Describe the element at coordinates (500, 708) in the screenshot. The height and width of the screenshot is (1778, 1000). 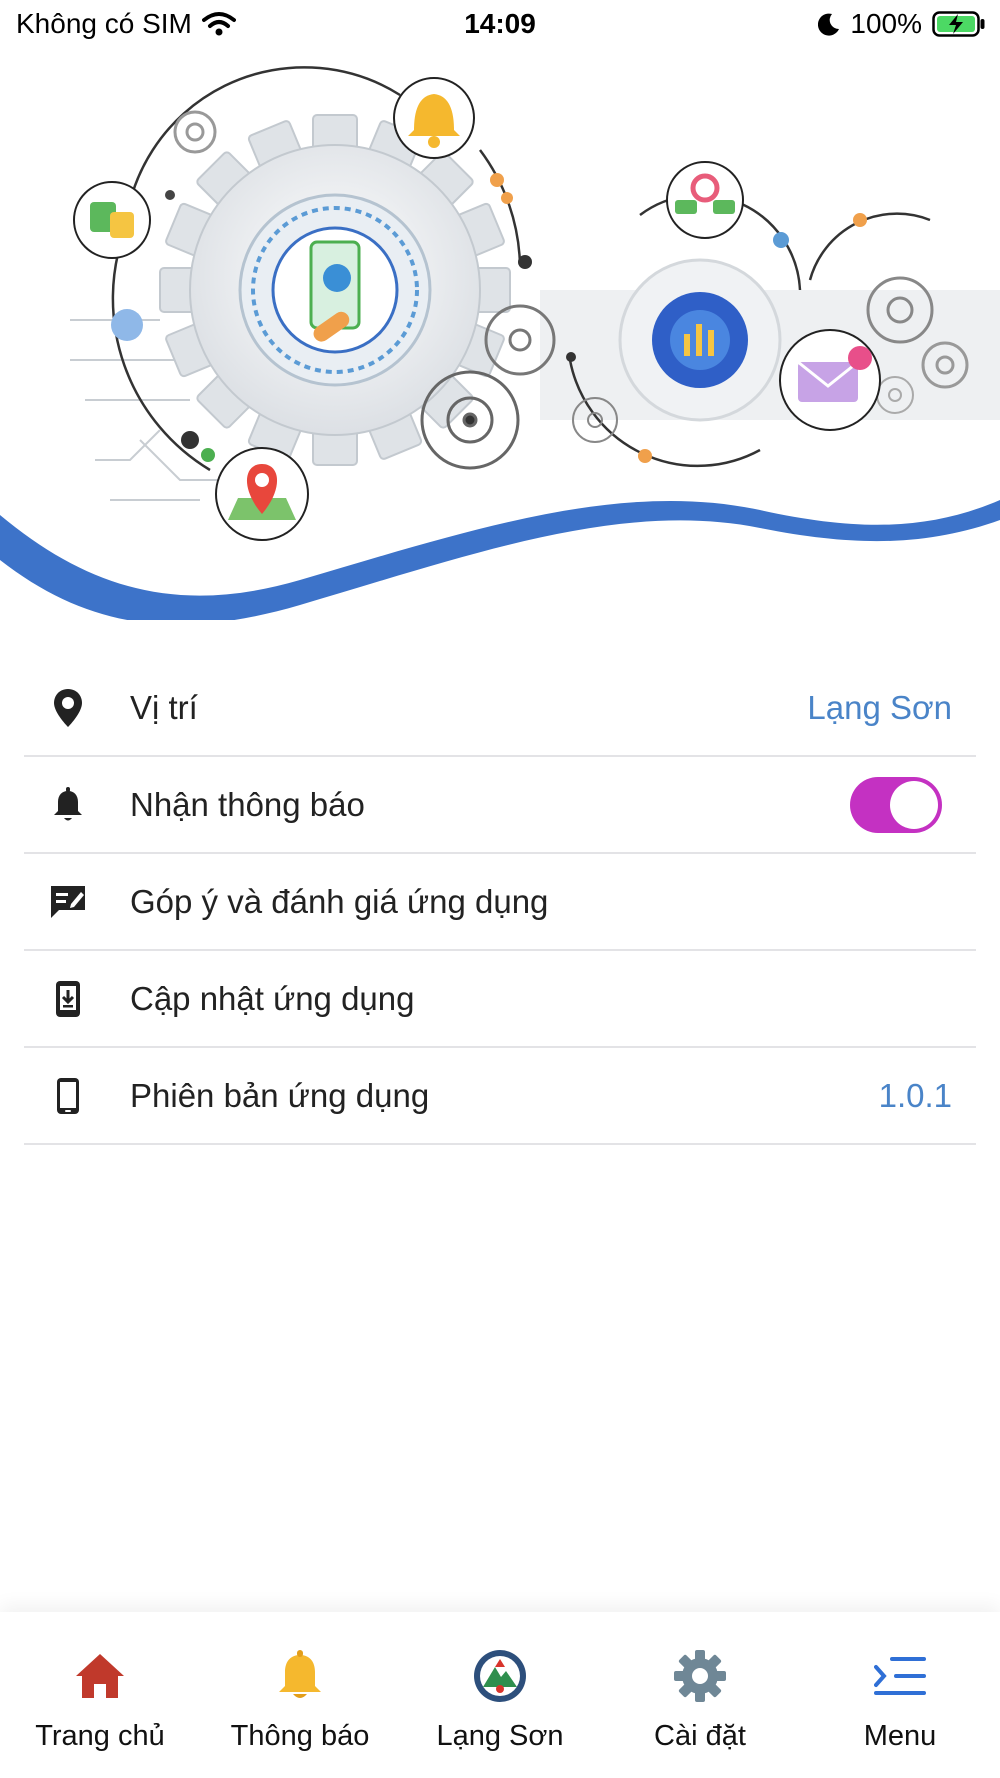
I see `setting-location: Vị trí Lạng Sơn` at that location.